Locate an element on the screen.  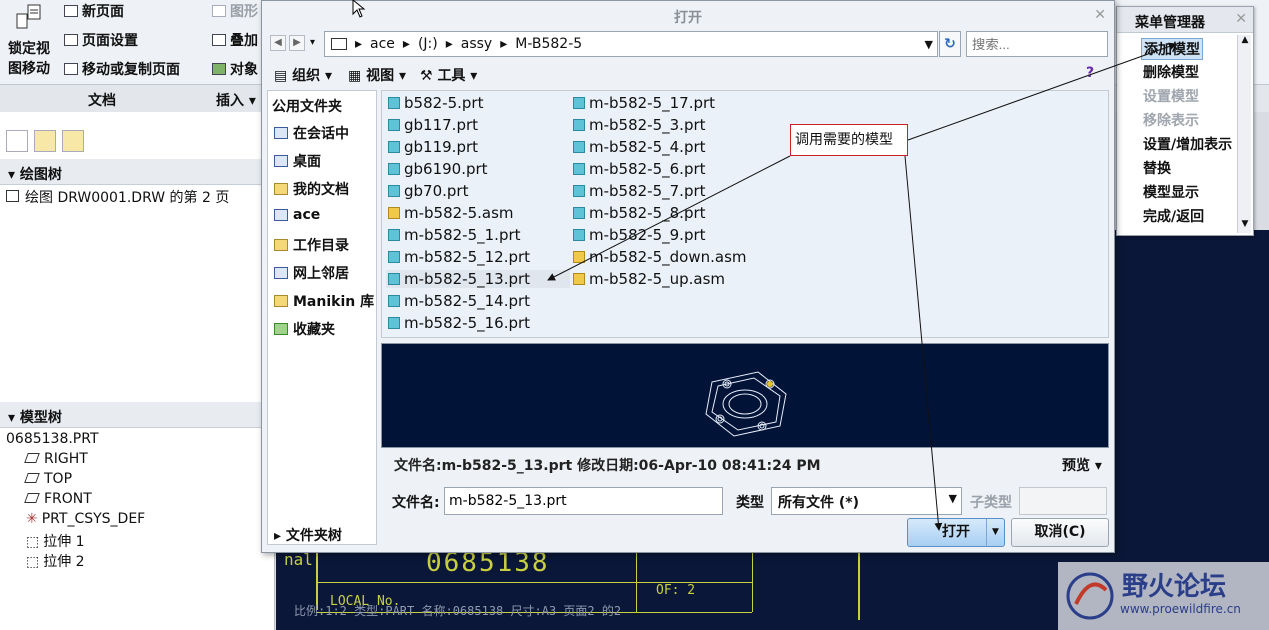
watermark-title: 野火论坛 is located at coordinates (1174, 587).